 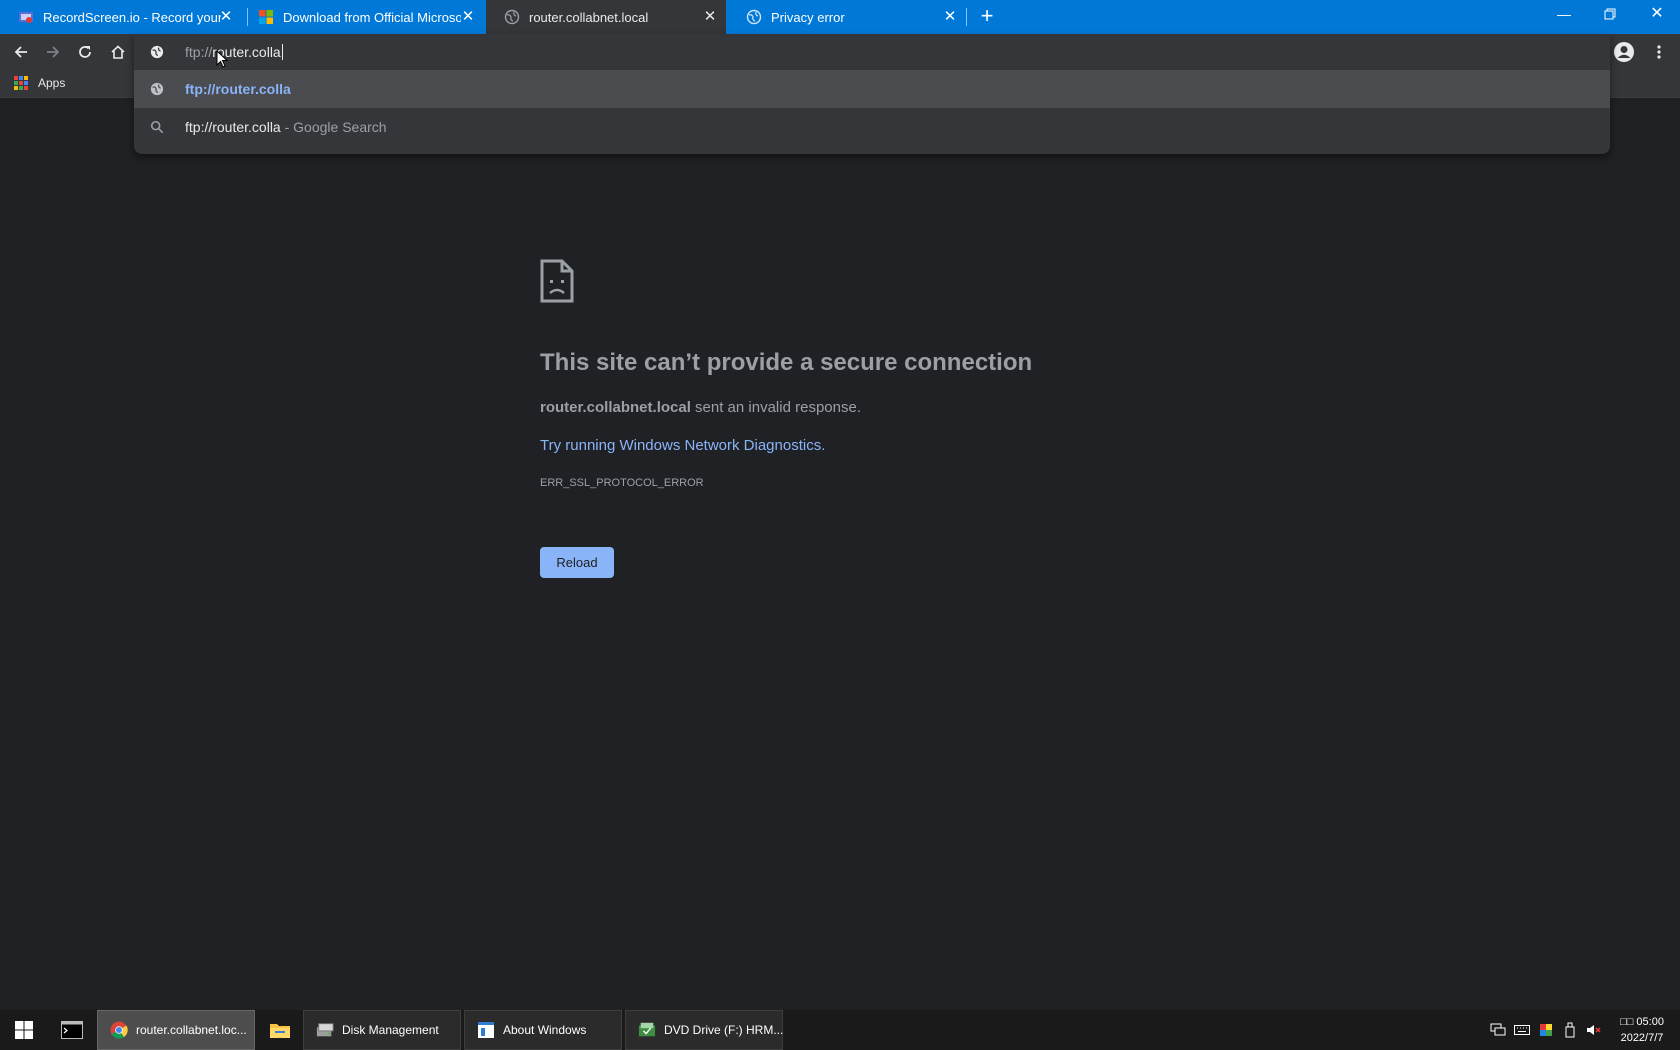 I want to click on apps-grid-icon, so click(x=21, y=83).